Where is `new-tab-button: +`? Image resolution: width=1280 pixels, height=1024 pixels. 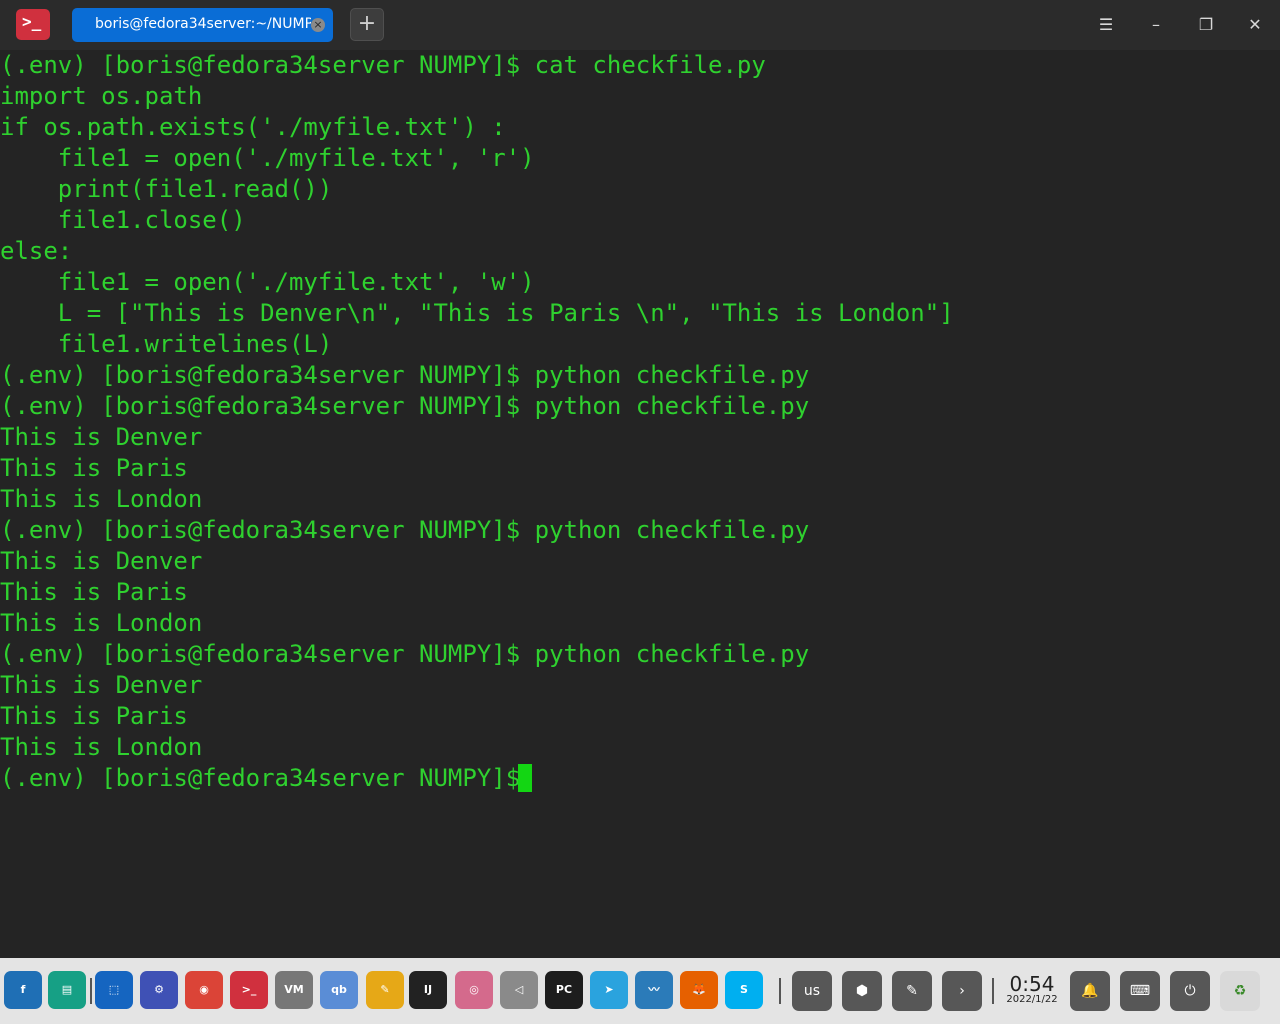 new-tab-button: + is located at coordinates (367, 24).